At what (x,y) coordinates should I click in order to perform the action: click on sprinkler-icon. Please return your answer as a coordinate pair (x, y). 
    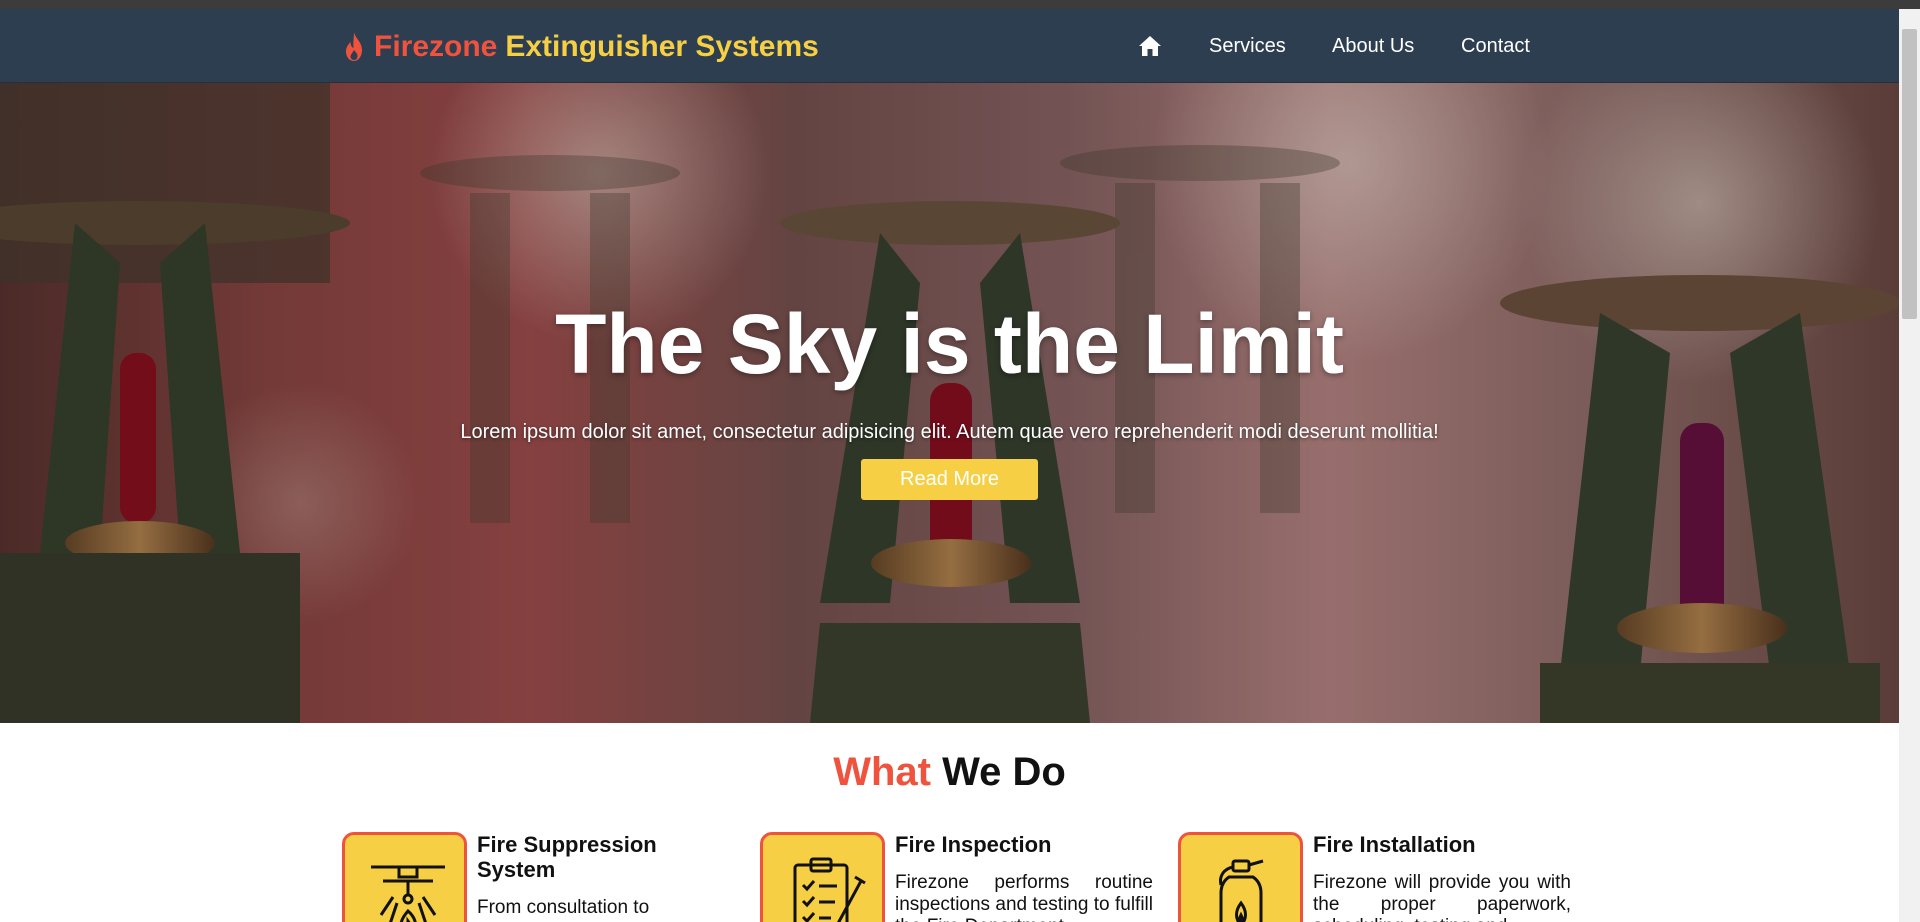
    Looking at the image, I should click on (408, 893).